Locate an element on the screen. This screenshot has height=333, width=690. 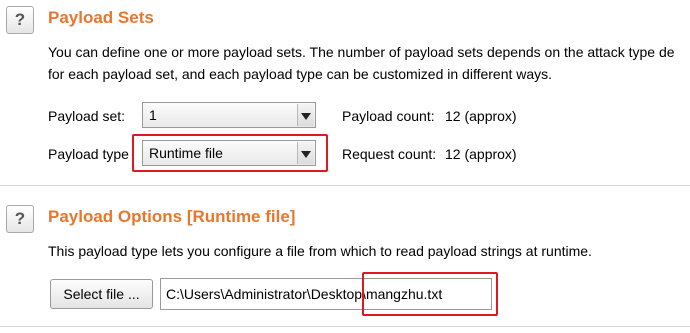
payload-set-dropdown: 1 is located at coordinates (229, 115).